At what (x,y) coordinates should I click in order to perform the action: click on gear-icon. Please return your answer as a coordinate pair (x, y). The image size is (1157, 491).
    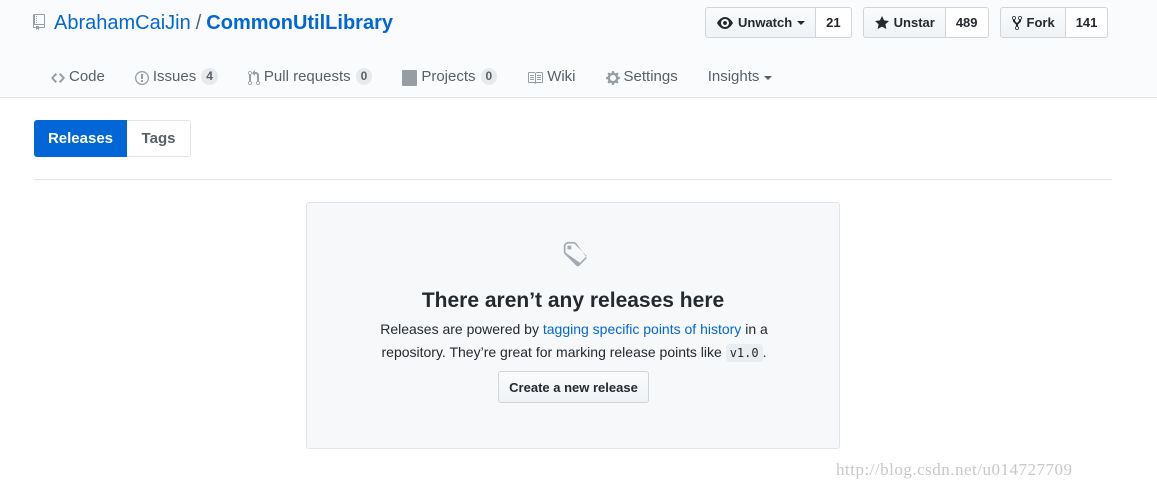
    Looking at the image, I should click on (612, 78).